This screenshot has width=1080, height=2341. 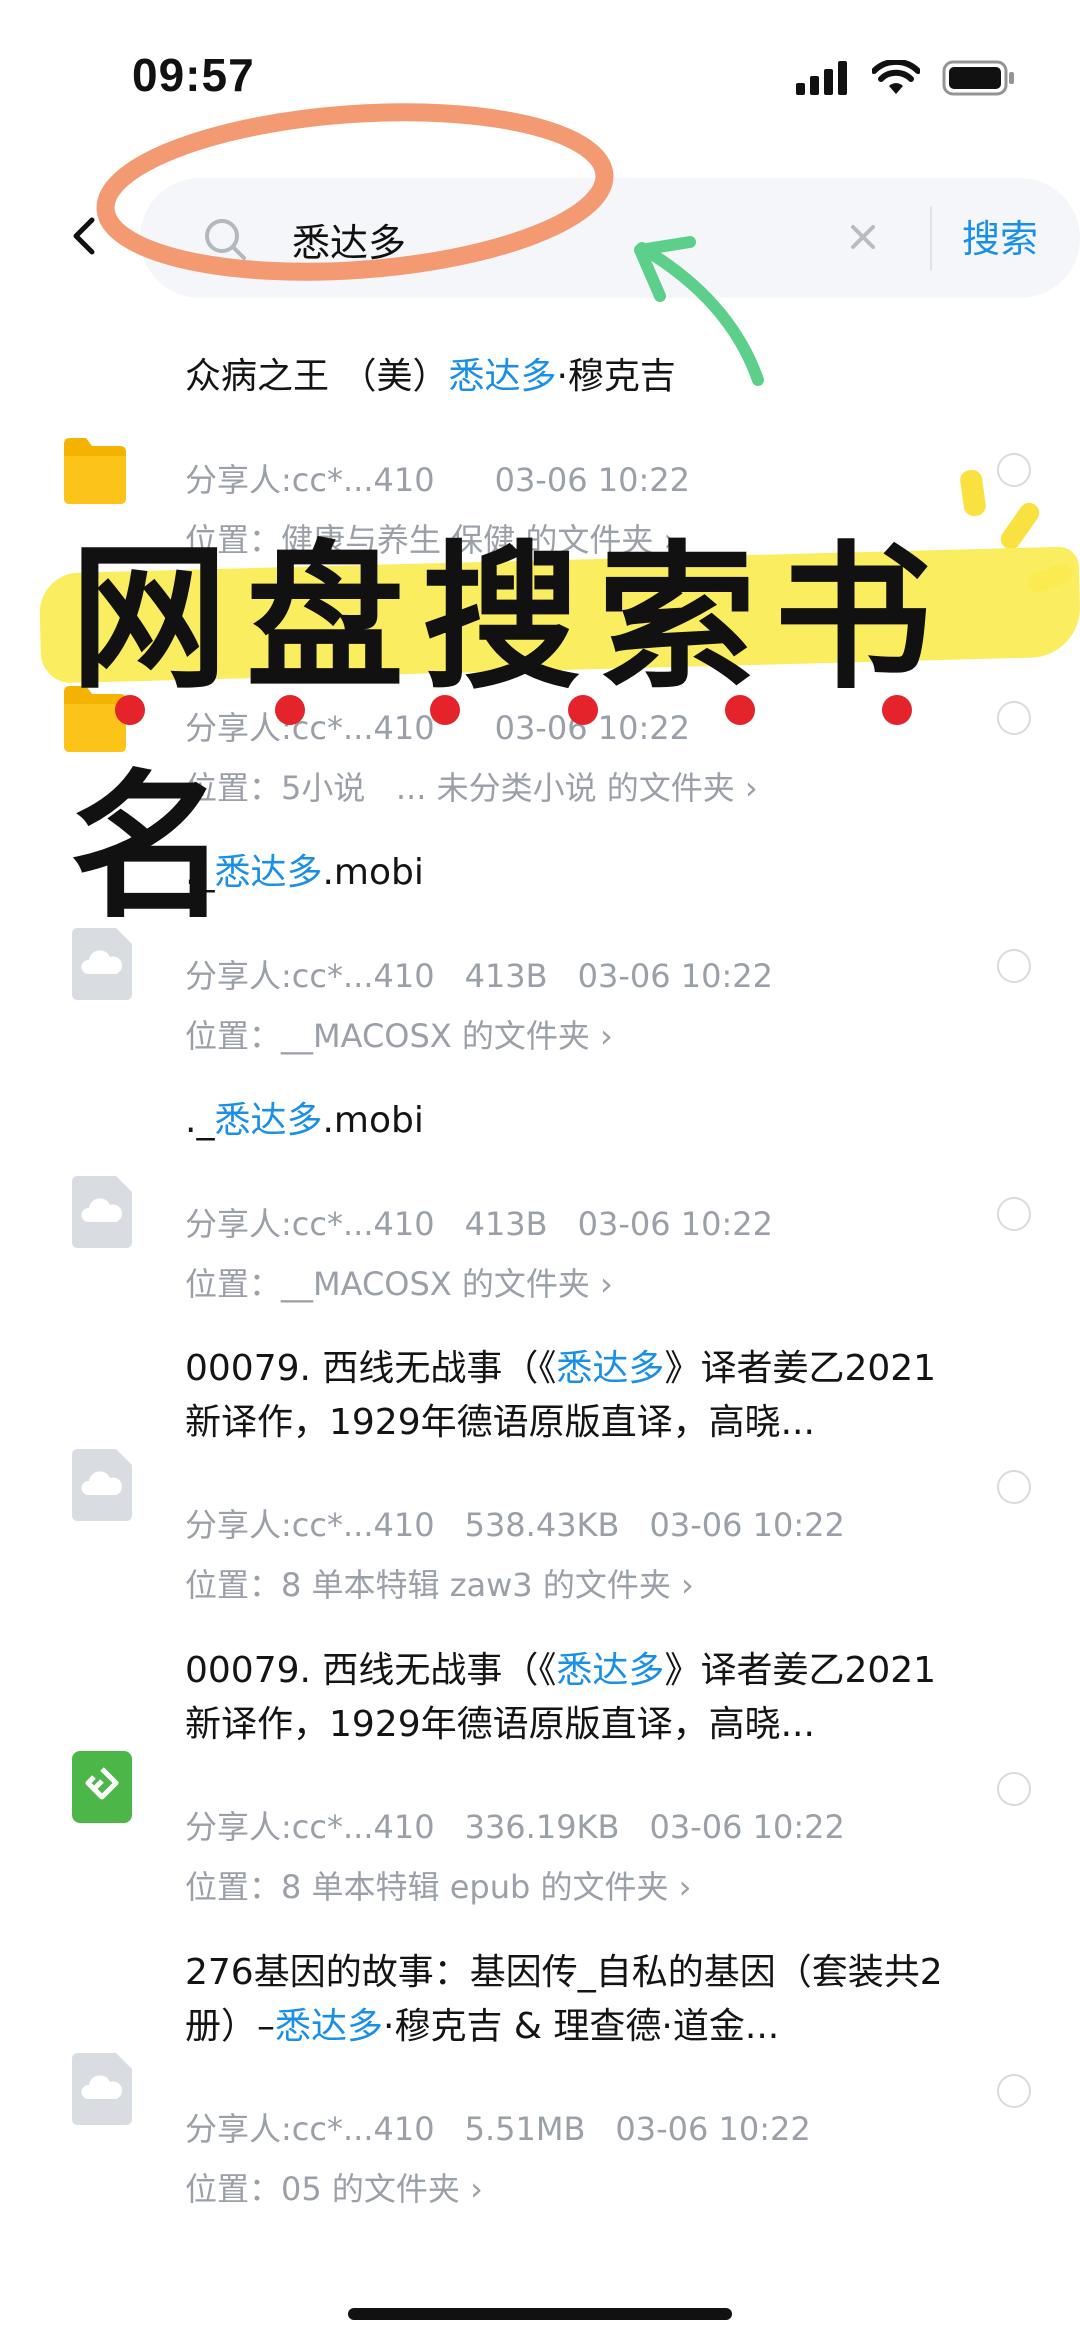 I want to click on item-meta: 分享人:cc*...410 336.19KB 03-06 10:22, so click(x=515, y=1827).